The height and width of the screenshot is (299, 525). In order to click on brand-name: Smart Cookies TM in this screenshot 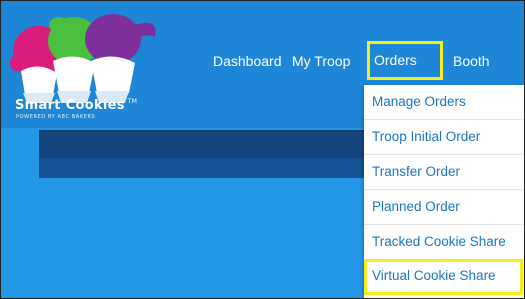, I will do `click(76, 105)`.